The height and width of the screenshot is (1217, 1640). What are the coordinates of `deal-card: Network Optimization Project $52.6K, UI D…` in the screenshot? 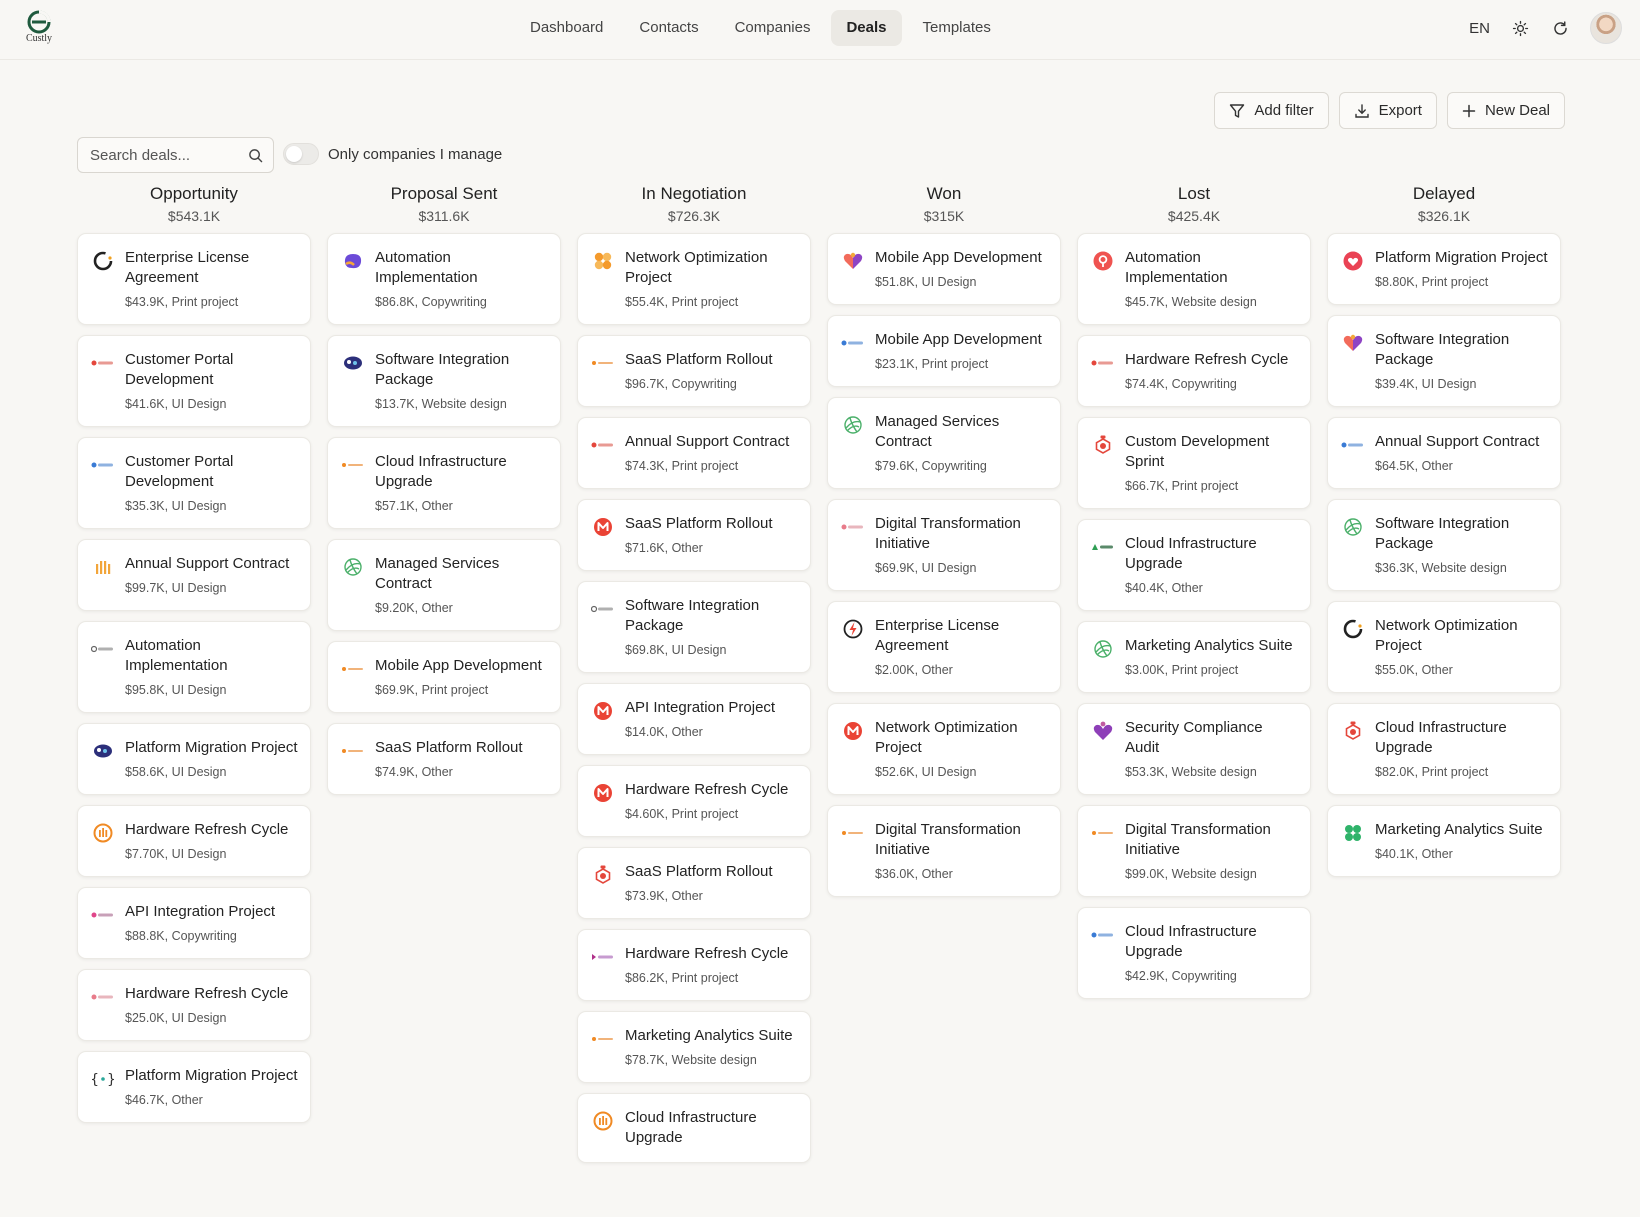 It's located at (944, 749).